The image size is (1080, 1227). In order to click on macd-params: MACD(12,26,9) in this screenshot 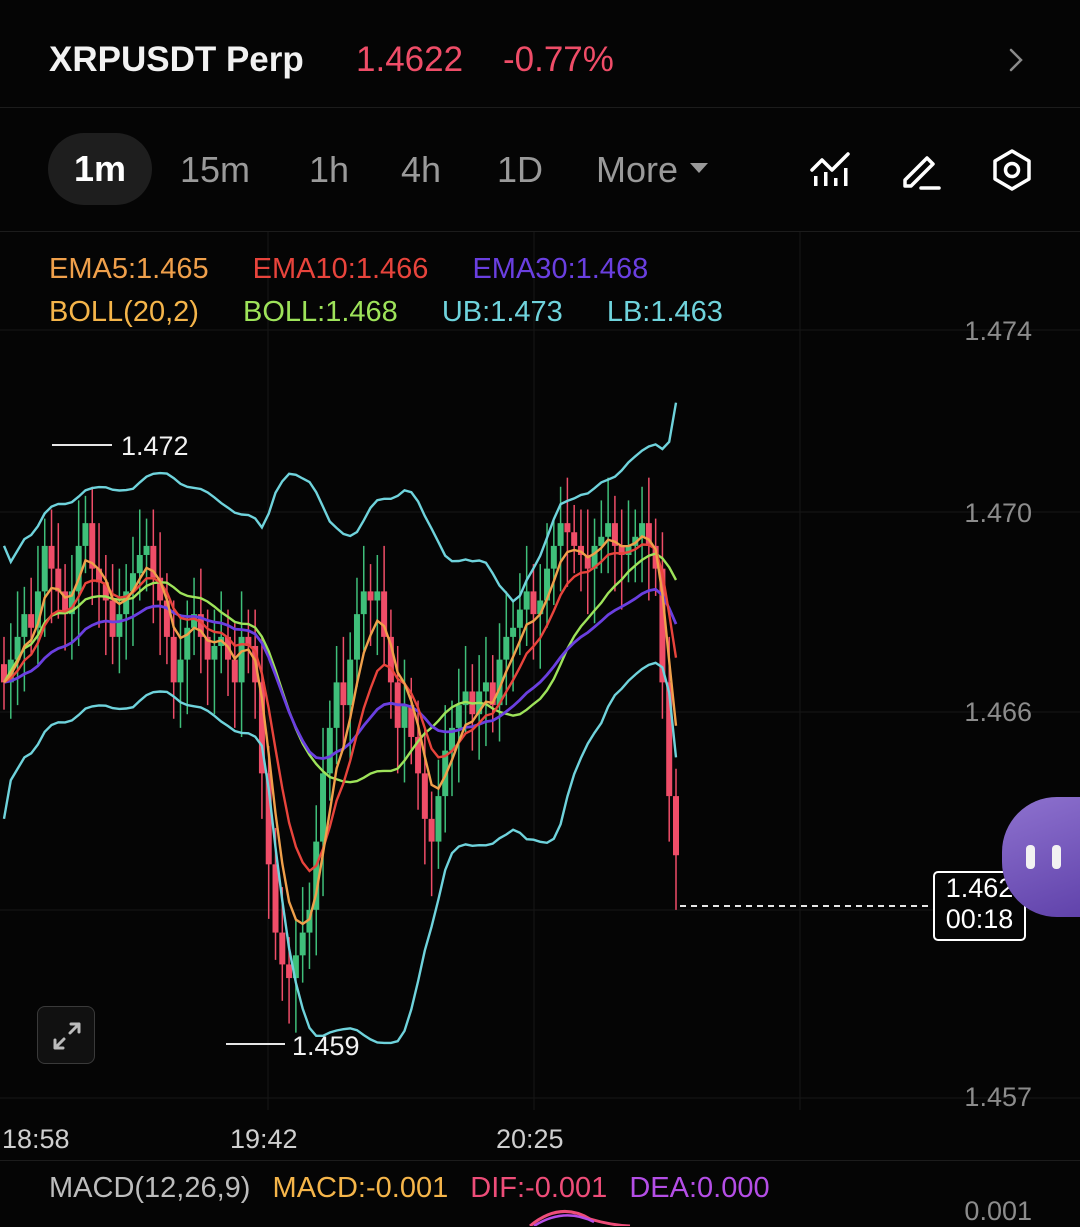, I will do `click(150, 1188)`.